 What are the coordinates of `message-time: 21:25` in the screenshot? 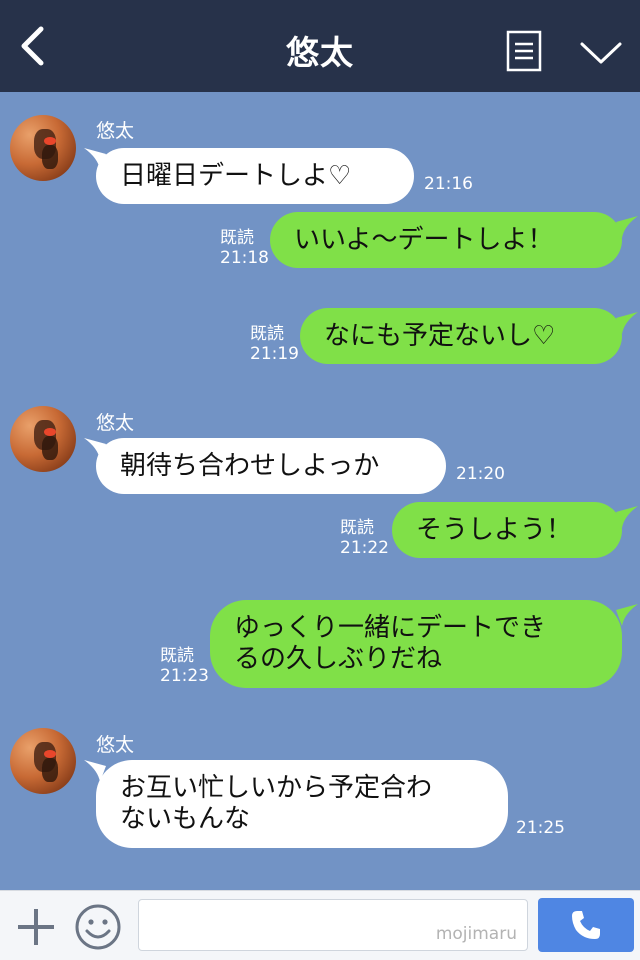 It's located at (540, 828).